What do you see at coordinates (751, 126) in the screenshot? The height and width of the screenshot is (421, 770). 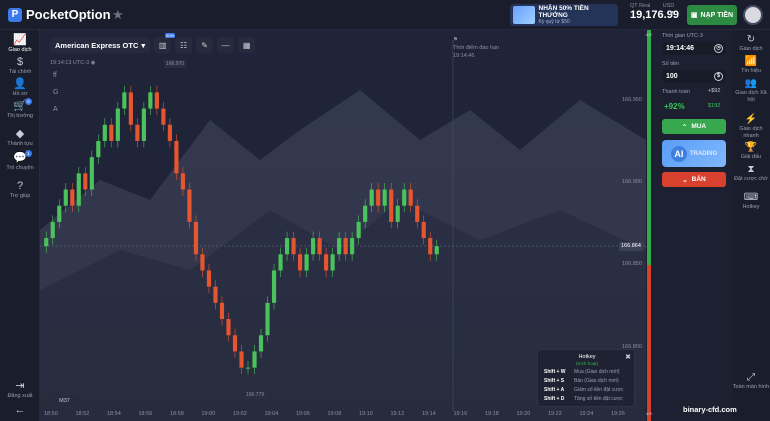 I see `rnav-item-fast: ⚡ Giao dịch nhanh` at bounding box center [751, 126].